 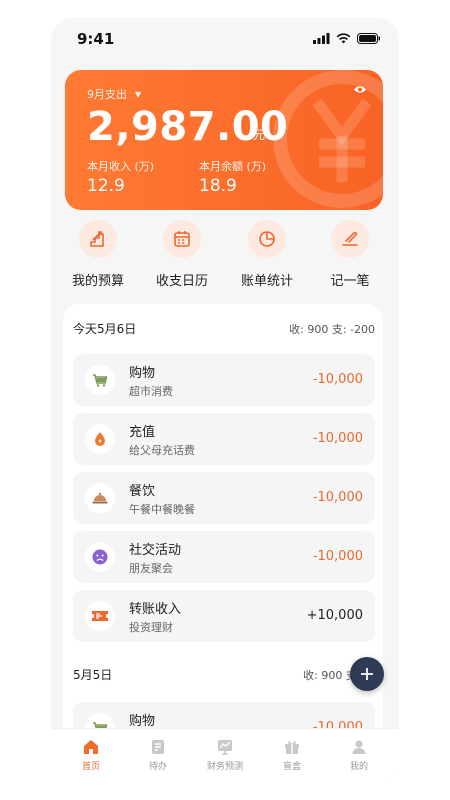 I want to click on add-transaction-button, so click(x=367, y=674).